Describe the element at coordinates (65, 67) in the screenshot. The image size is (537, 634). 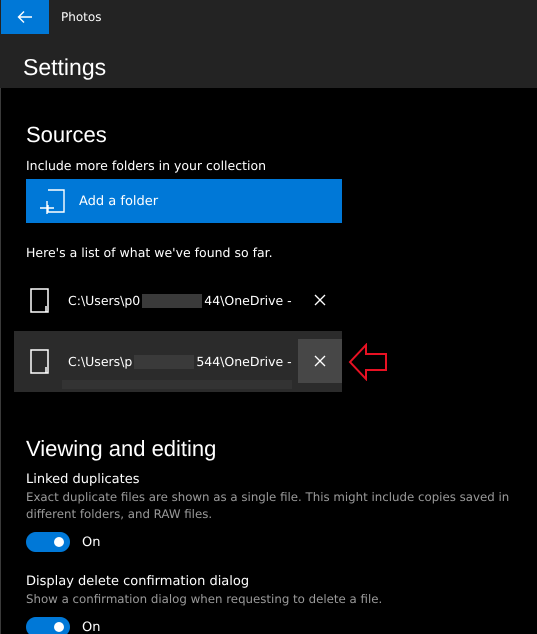
I see `page-title: Settings` at that location.